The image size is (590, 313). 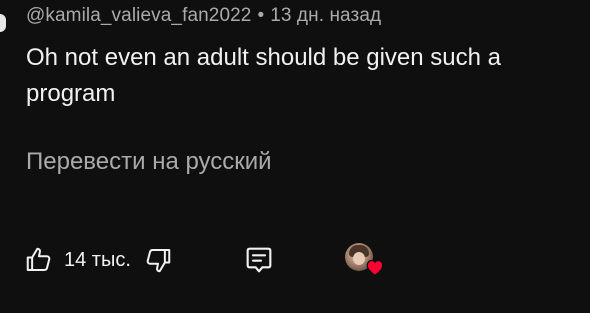 I want to click on creator-heart-badge, so click(x=364, y=260).